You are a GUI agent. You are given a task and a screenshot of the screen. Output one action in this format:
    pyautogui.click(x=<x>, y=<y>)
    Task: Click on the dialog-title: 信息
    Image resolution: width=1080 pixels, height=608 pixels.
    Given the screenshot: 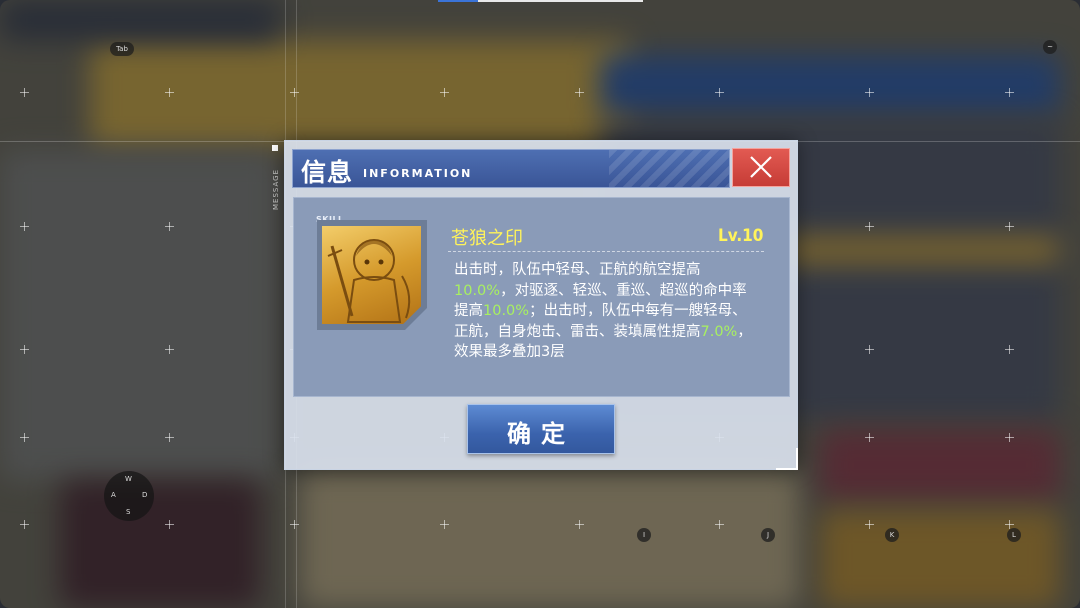 What is the action you would take?
    pyautogui.click(x=327, y=172)
    